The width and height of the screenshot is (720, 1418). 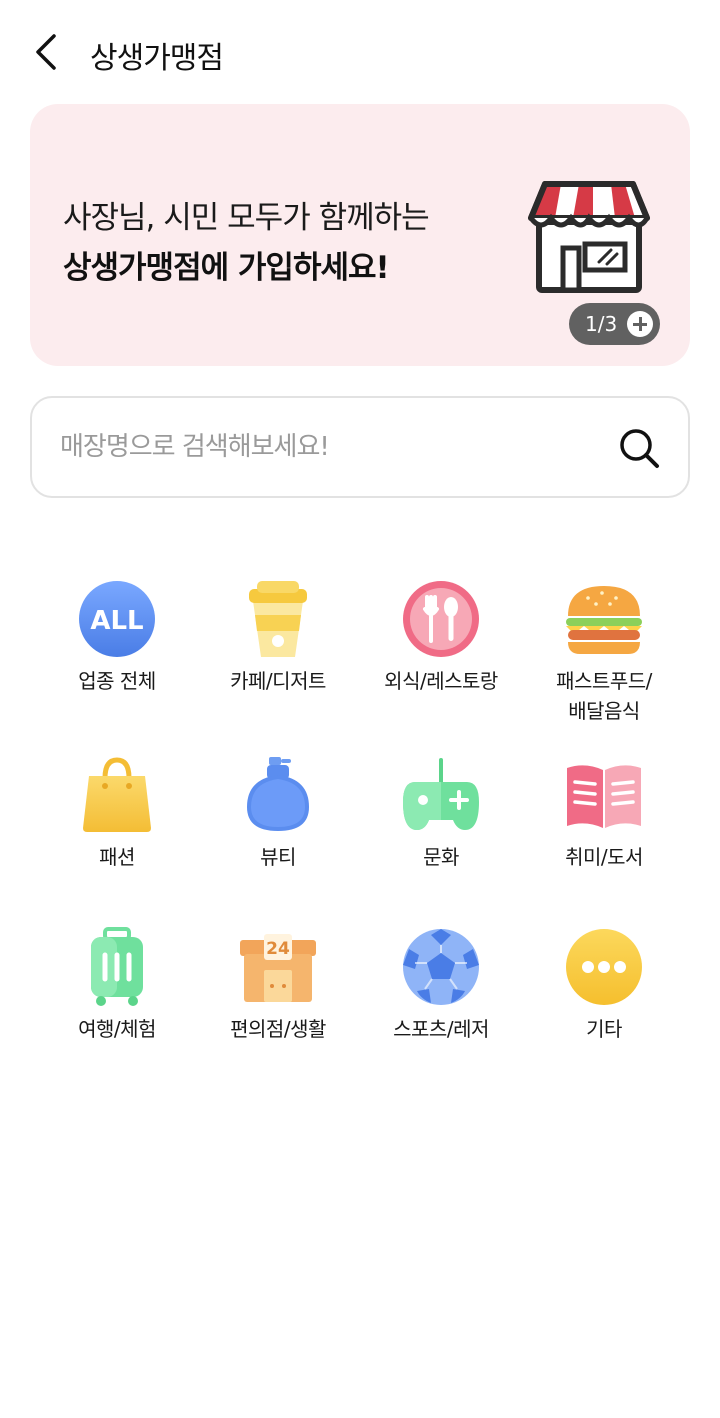 What do you see at coordinates (589, 237) in the screenshot?
I see `storefront-icon` at bounding box center [589, 237].